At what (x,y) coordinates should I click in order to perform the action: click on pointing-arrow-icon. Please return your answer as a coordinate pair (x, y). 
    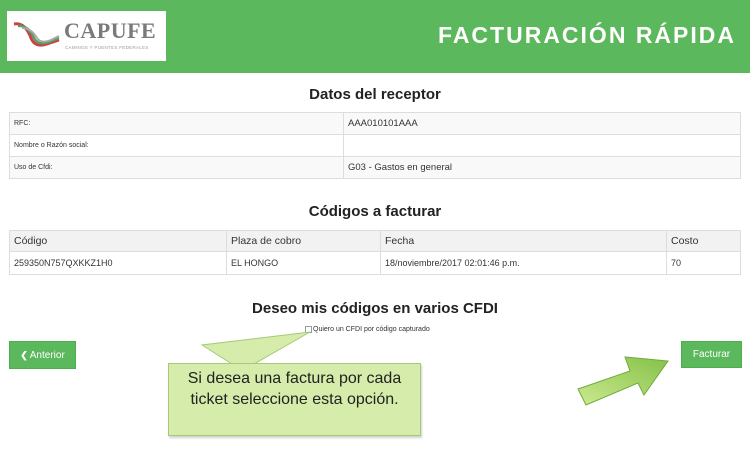
    Looking at the image, I should click on (623, 381).